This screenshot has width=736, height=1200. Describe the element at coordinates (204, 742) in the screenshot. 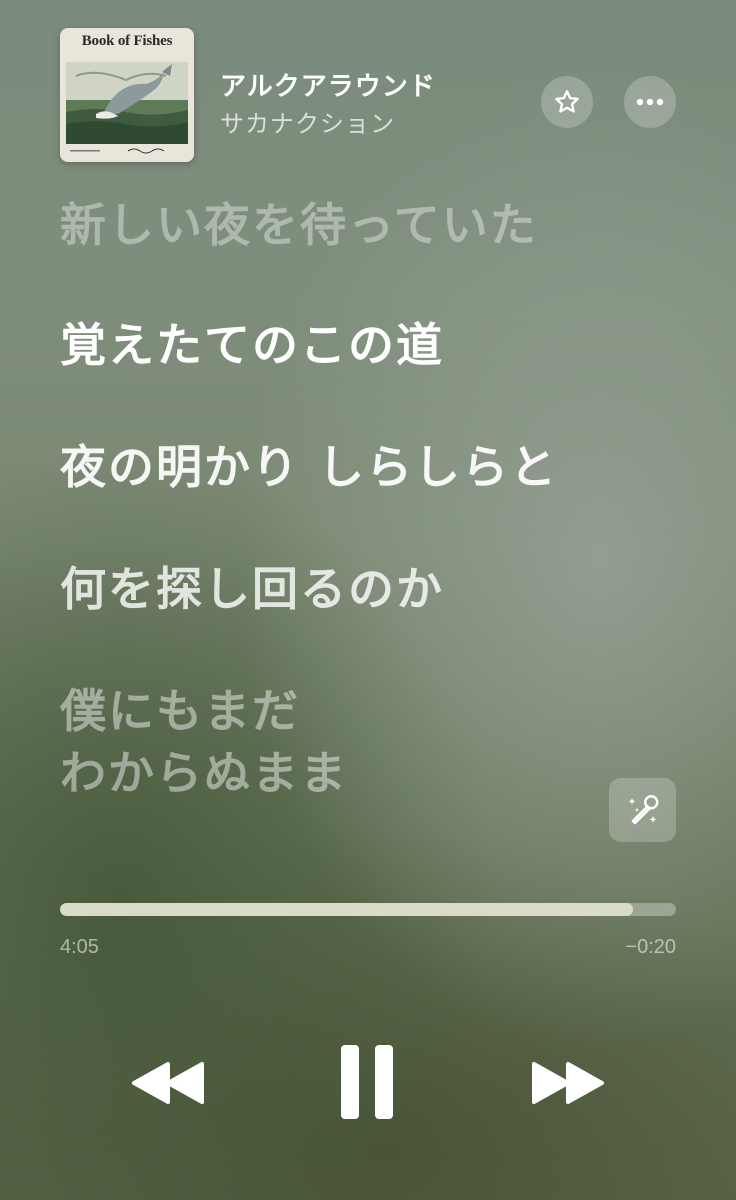

I see `lyric-line-upcoming: 僕にもまだ わからぬまま` at that location.